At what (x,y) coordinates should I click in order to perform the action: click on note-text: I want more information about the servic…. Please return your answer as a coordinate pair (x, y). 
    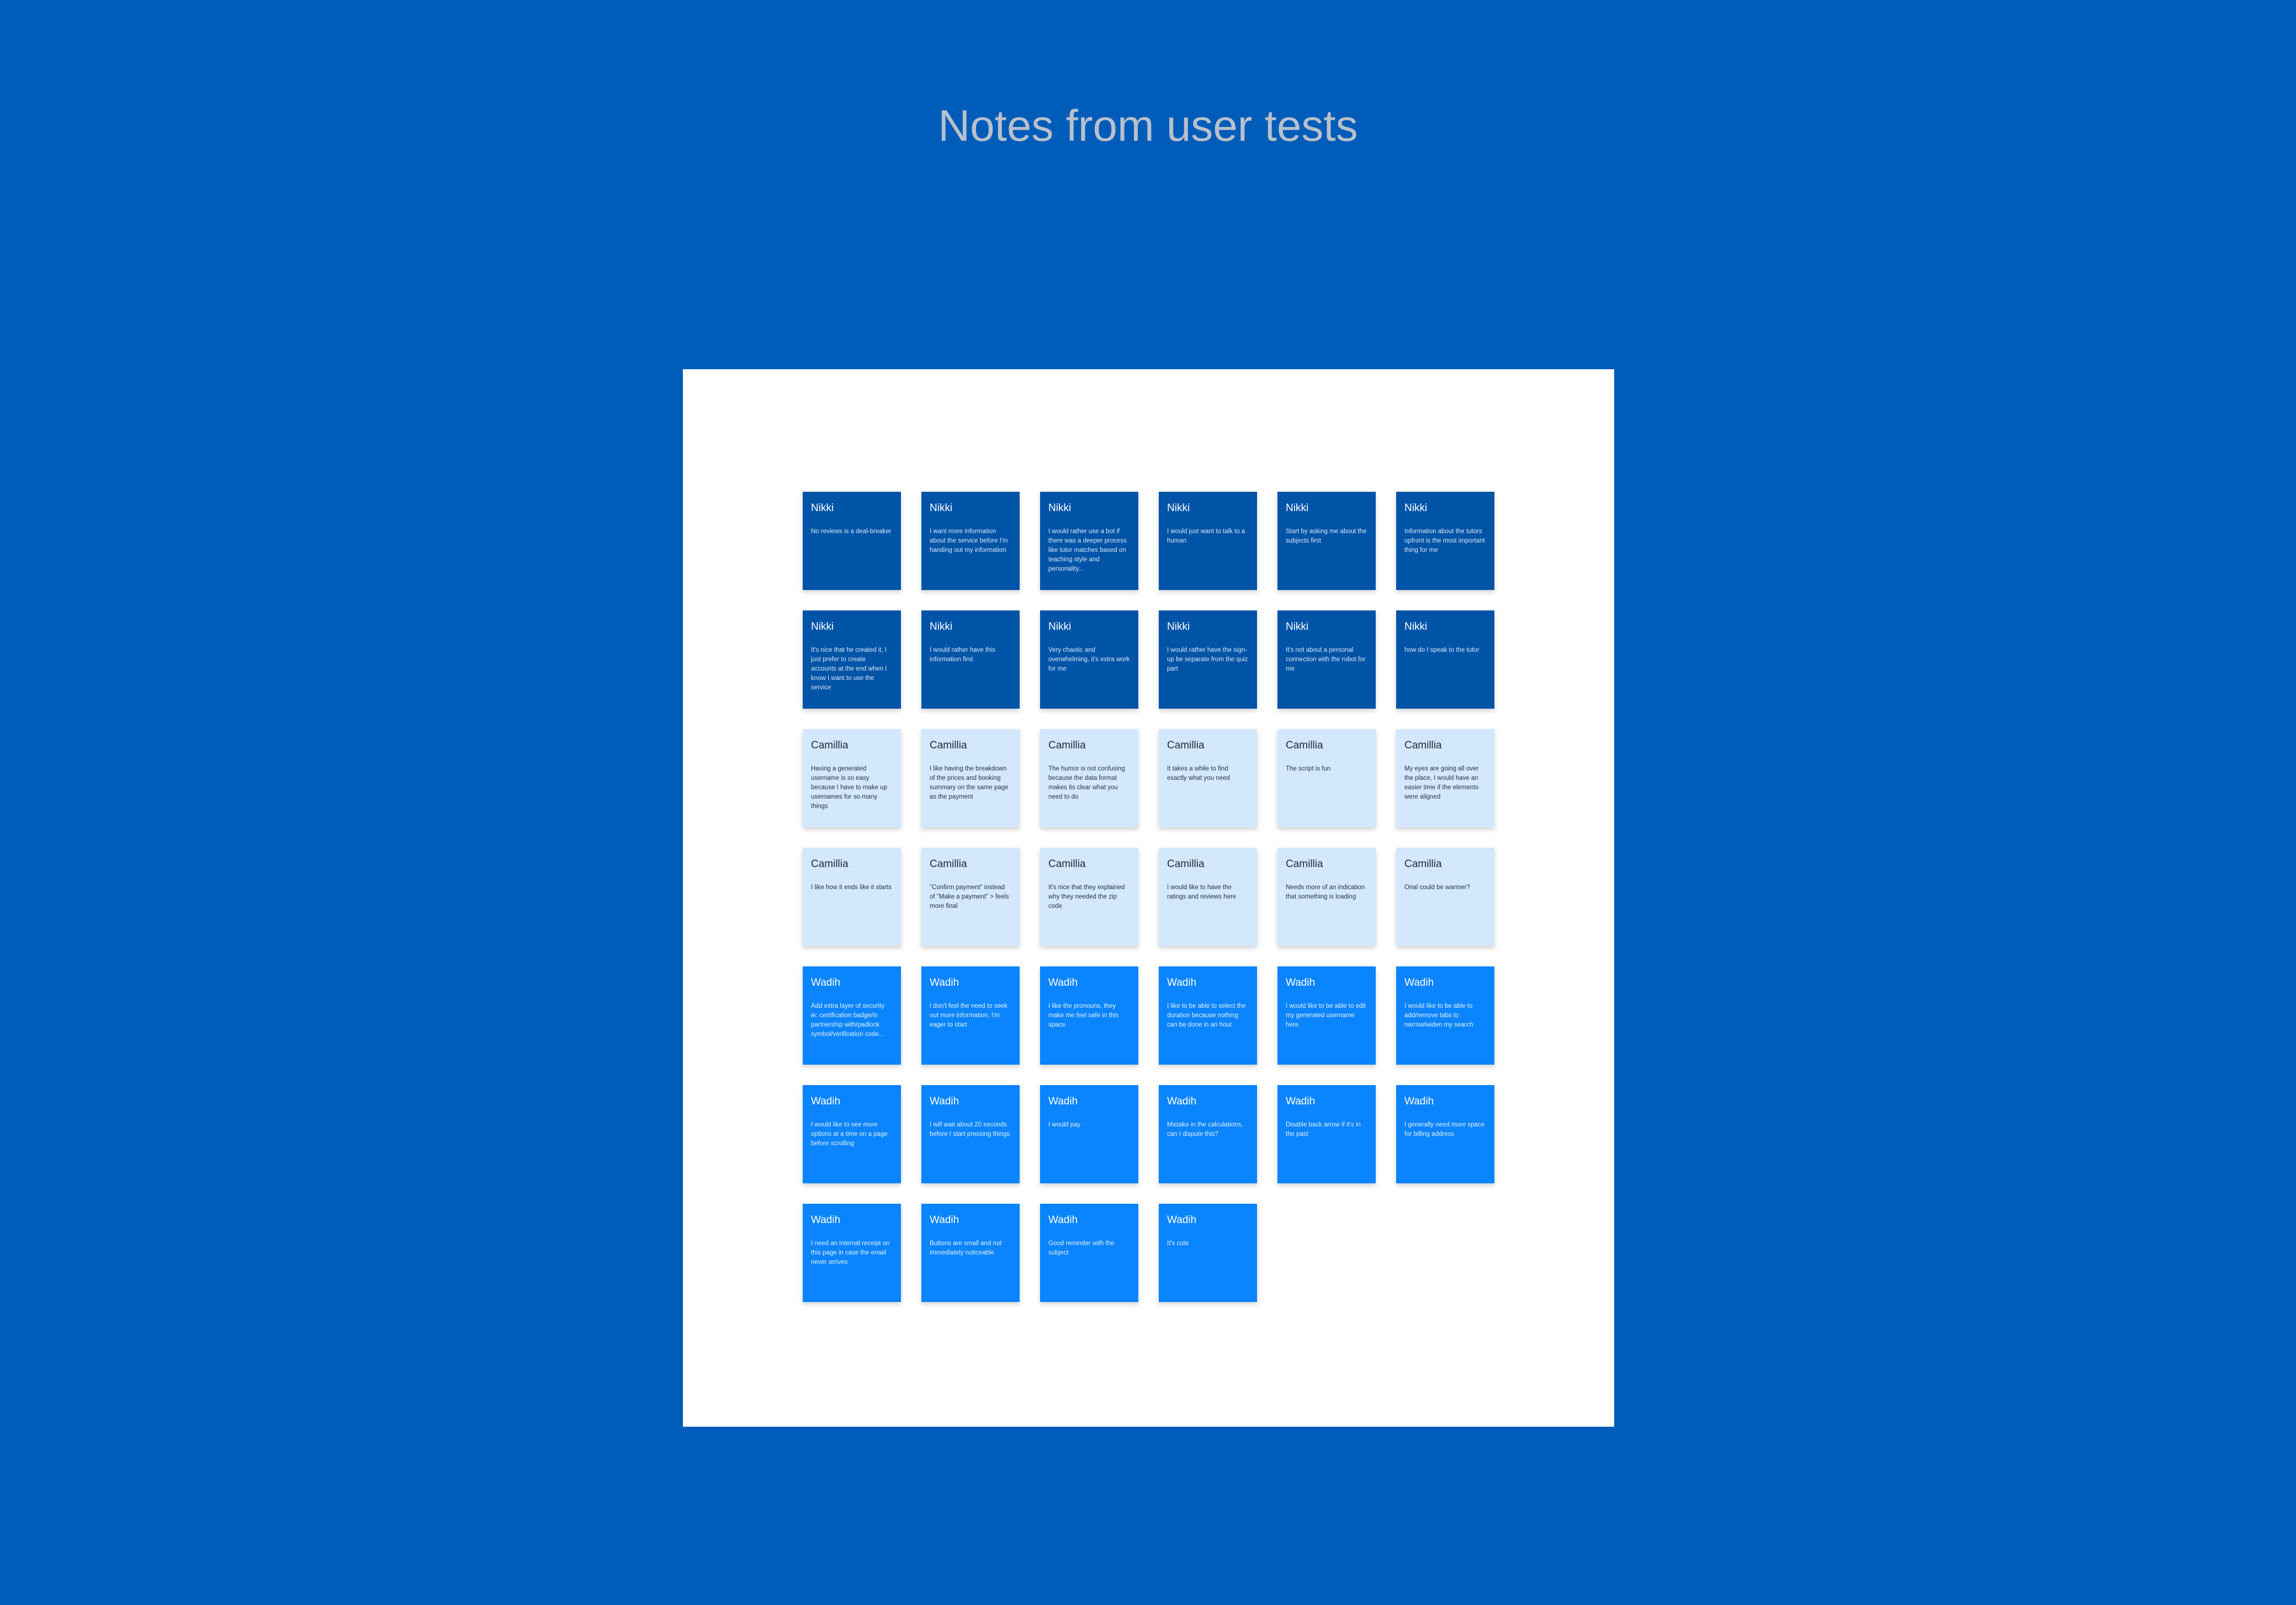
    Looking at the image, I should click on (969, 541).